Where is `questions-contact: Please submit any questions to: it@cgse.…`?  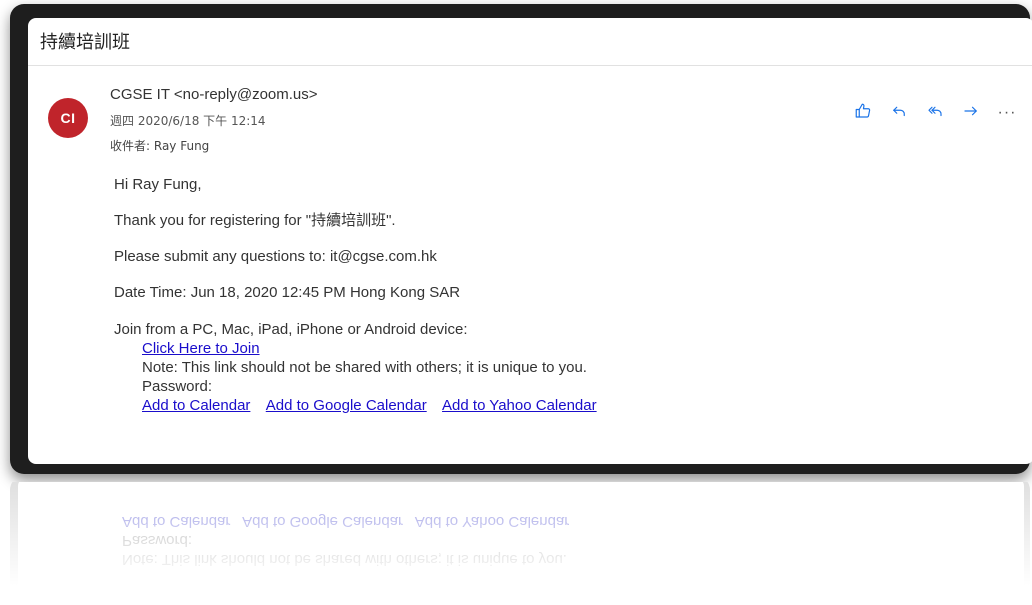 questions-contact: Please submit any questions to: it@cgse.… is located at coordinates (275, 256).